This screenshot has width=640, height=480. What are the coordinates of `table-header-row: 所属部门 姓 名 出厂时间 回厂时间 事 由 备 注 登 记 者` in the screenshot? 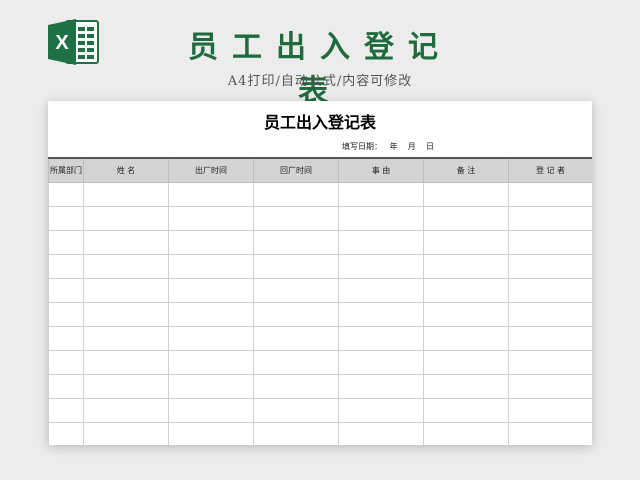 It's located at (320, 170).